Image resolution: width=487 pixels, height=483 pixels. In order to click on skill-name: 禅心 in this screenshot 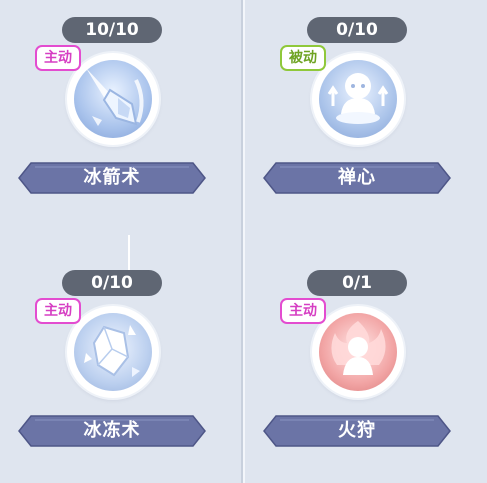, I will do `click(357, 177)`.